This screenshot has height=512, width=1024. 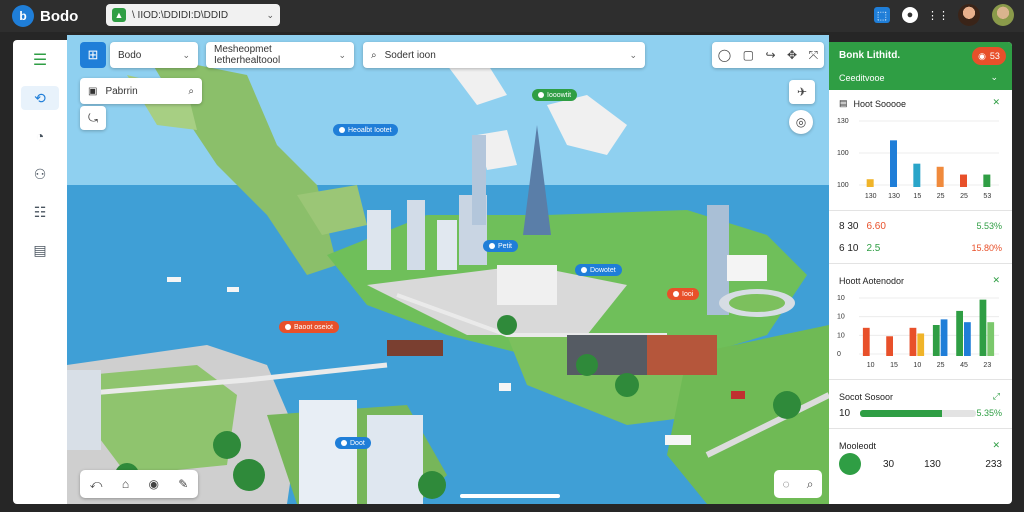 I want to click on region-dropdown: Bodo ⌄, so click(x=154, y=55).